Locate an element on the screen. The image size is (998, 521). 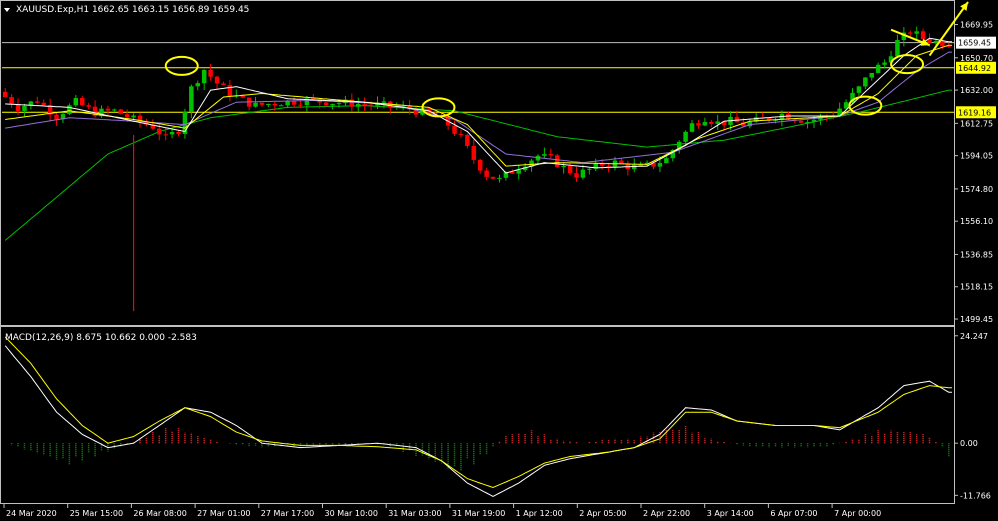
time-tick-label: 27 Mar 17:00 is located at coordinates (287, 513).